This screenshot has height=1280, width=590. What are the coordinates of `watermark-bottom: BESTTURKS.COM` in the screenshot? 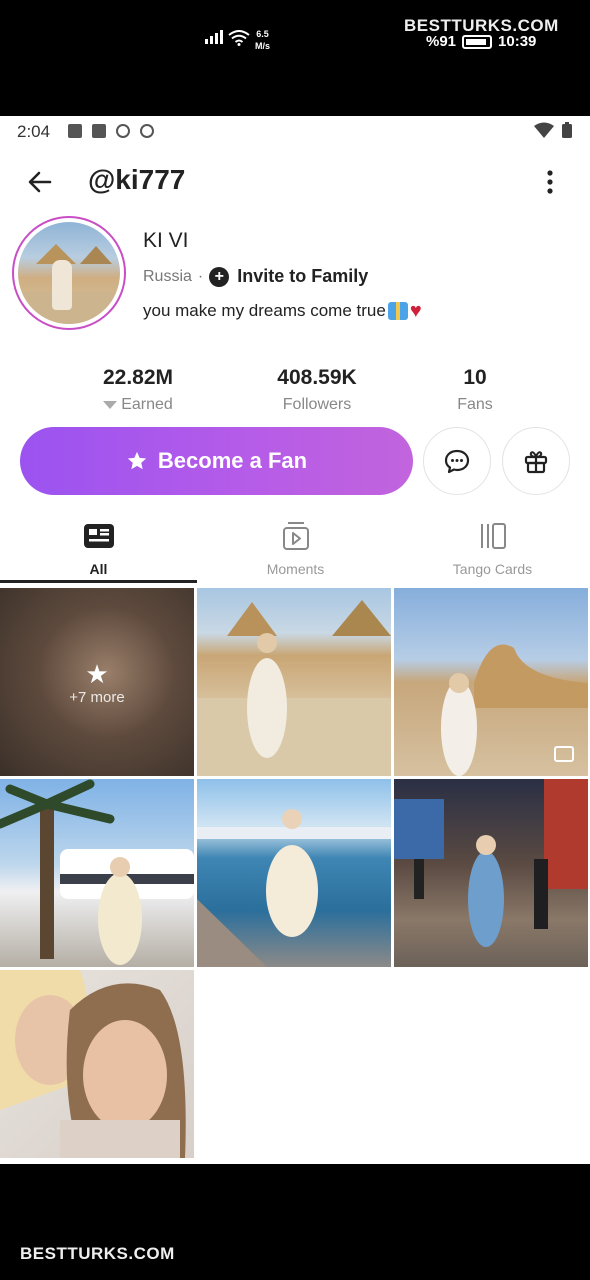 It's located at (97, 1253).